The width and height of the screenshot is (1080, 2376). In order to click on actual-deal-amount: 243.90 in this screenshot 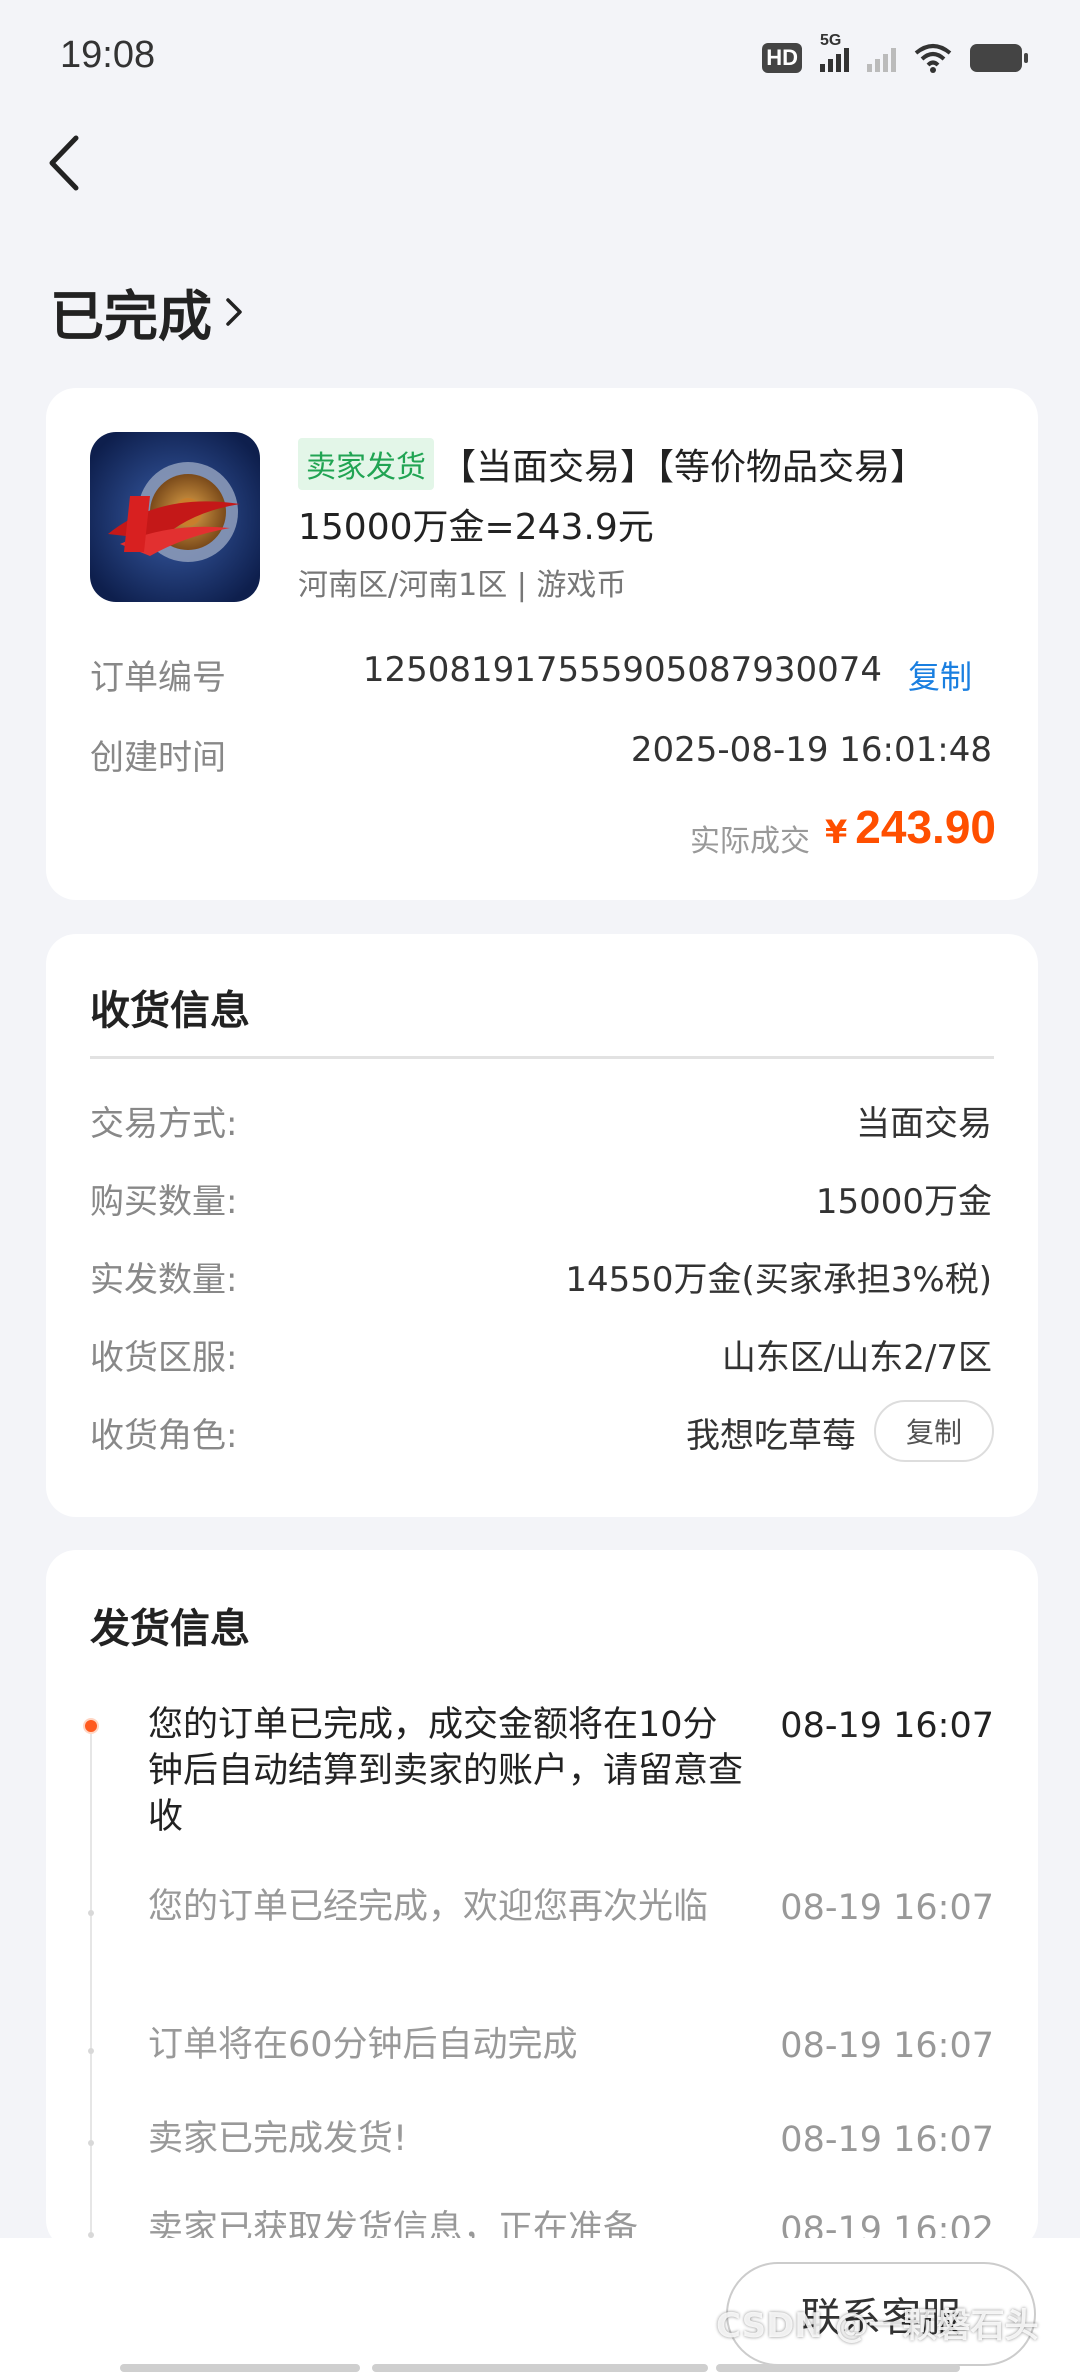, I will do `click(925, 827)`.